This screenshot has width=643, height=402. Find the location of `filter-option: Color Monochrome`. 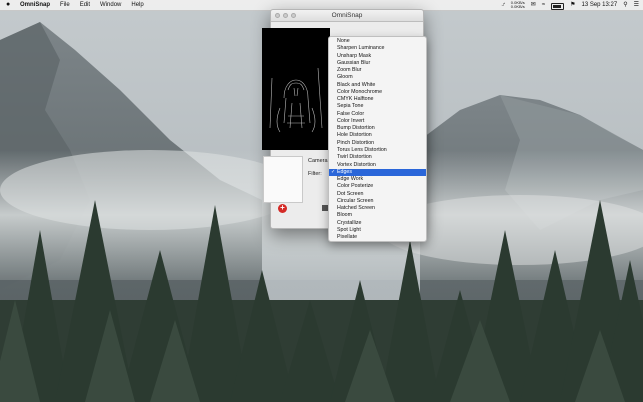

filter-option: Color Monochrome is located at coordinates (377, 92).